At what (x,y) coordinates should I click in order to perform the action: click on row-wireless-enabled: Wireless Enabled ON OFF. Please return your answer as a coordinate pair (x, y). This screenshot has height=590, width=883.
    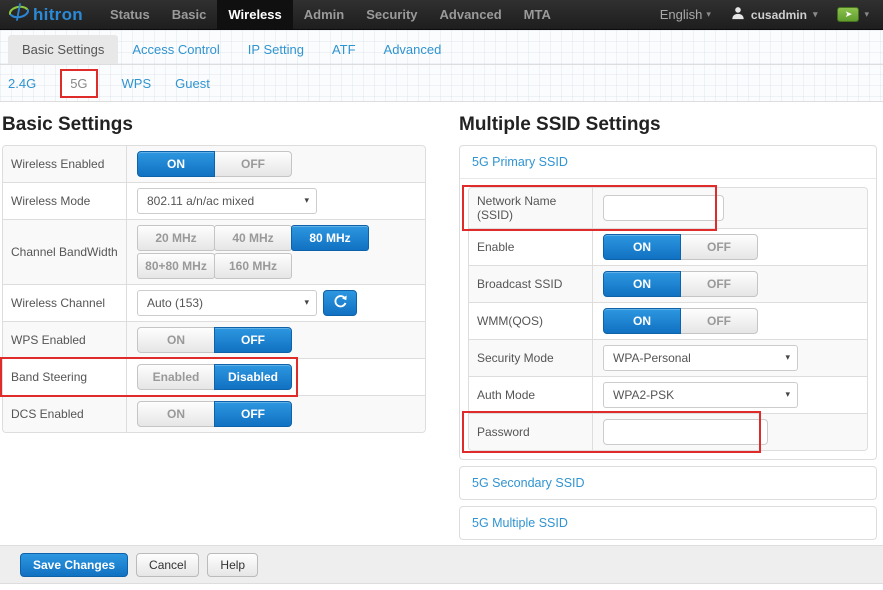
    Looking at the image, I should click on (214, 164).